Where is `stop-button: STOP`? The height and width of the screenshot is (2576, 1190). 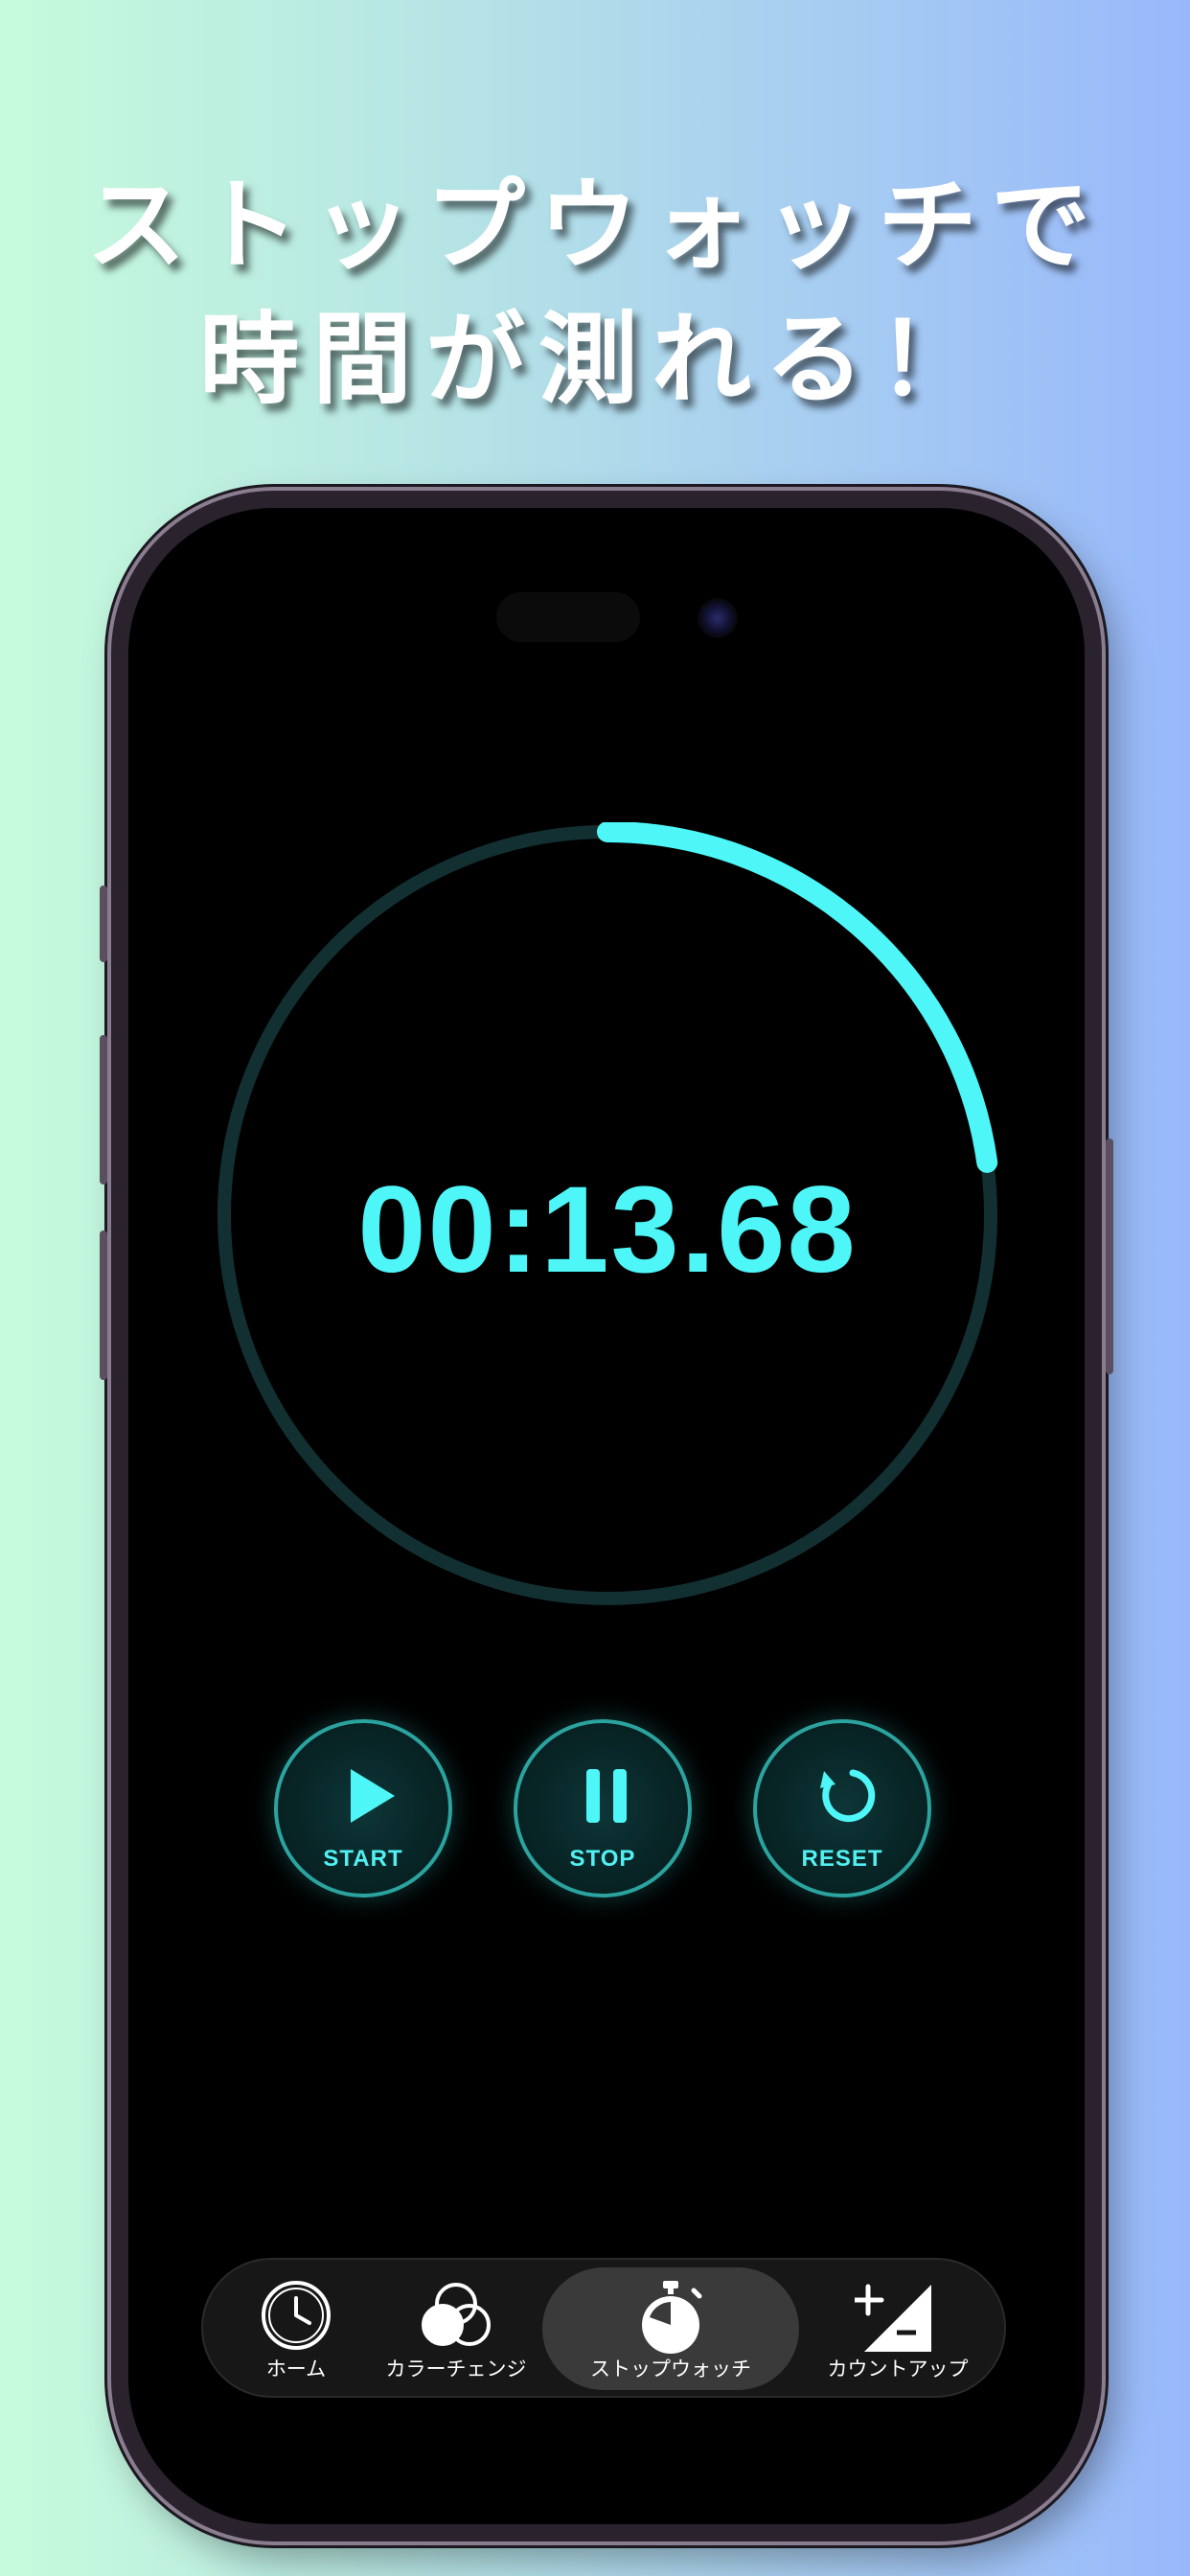
stop-button: STOP is located at coordinates (603, 1809).